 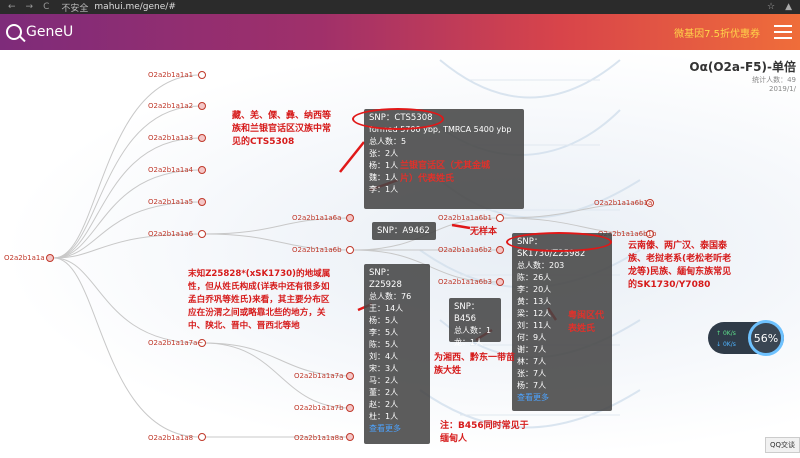 I want to click on popup-row: 杨：7人, so click(x=532, y=385).